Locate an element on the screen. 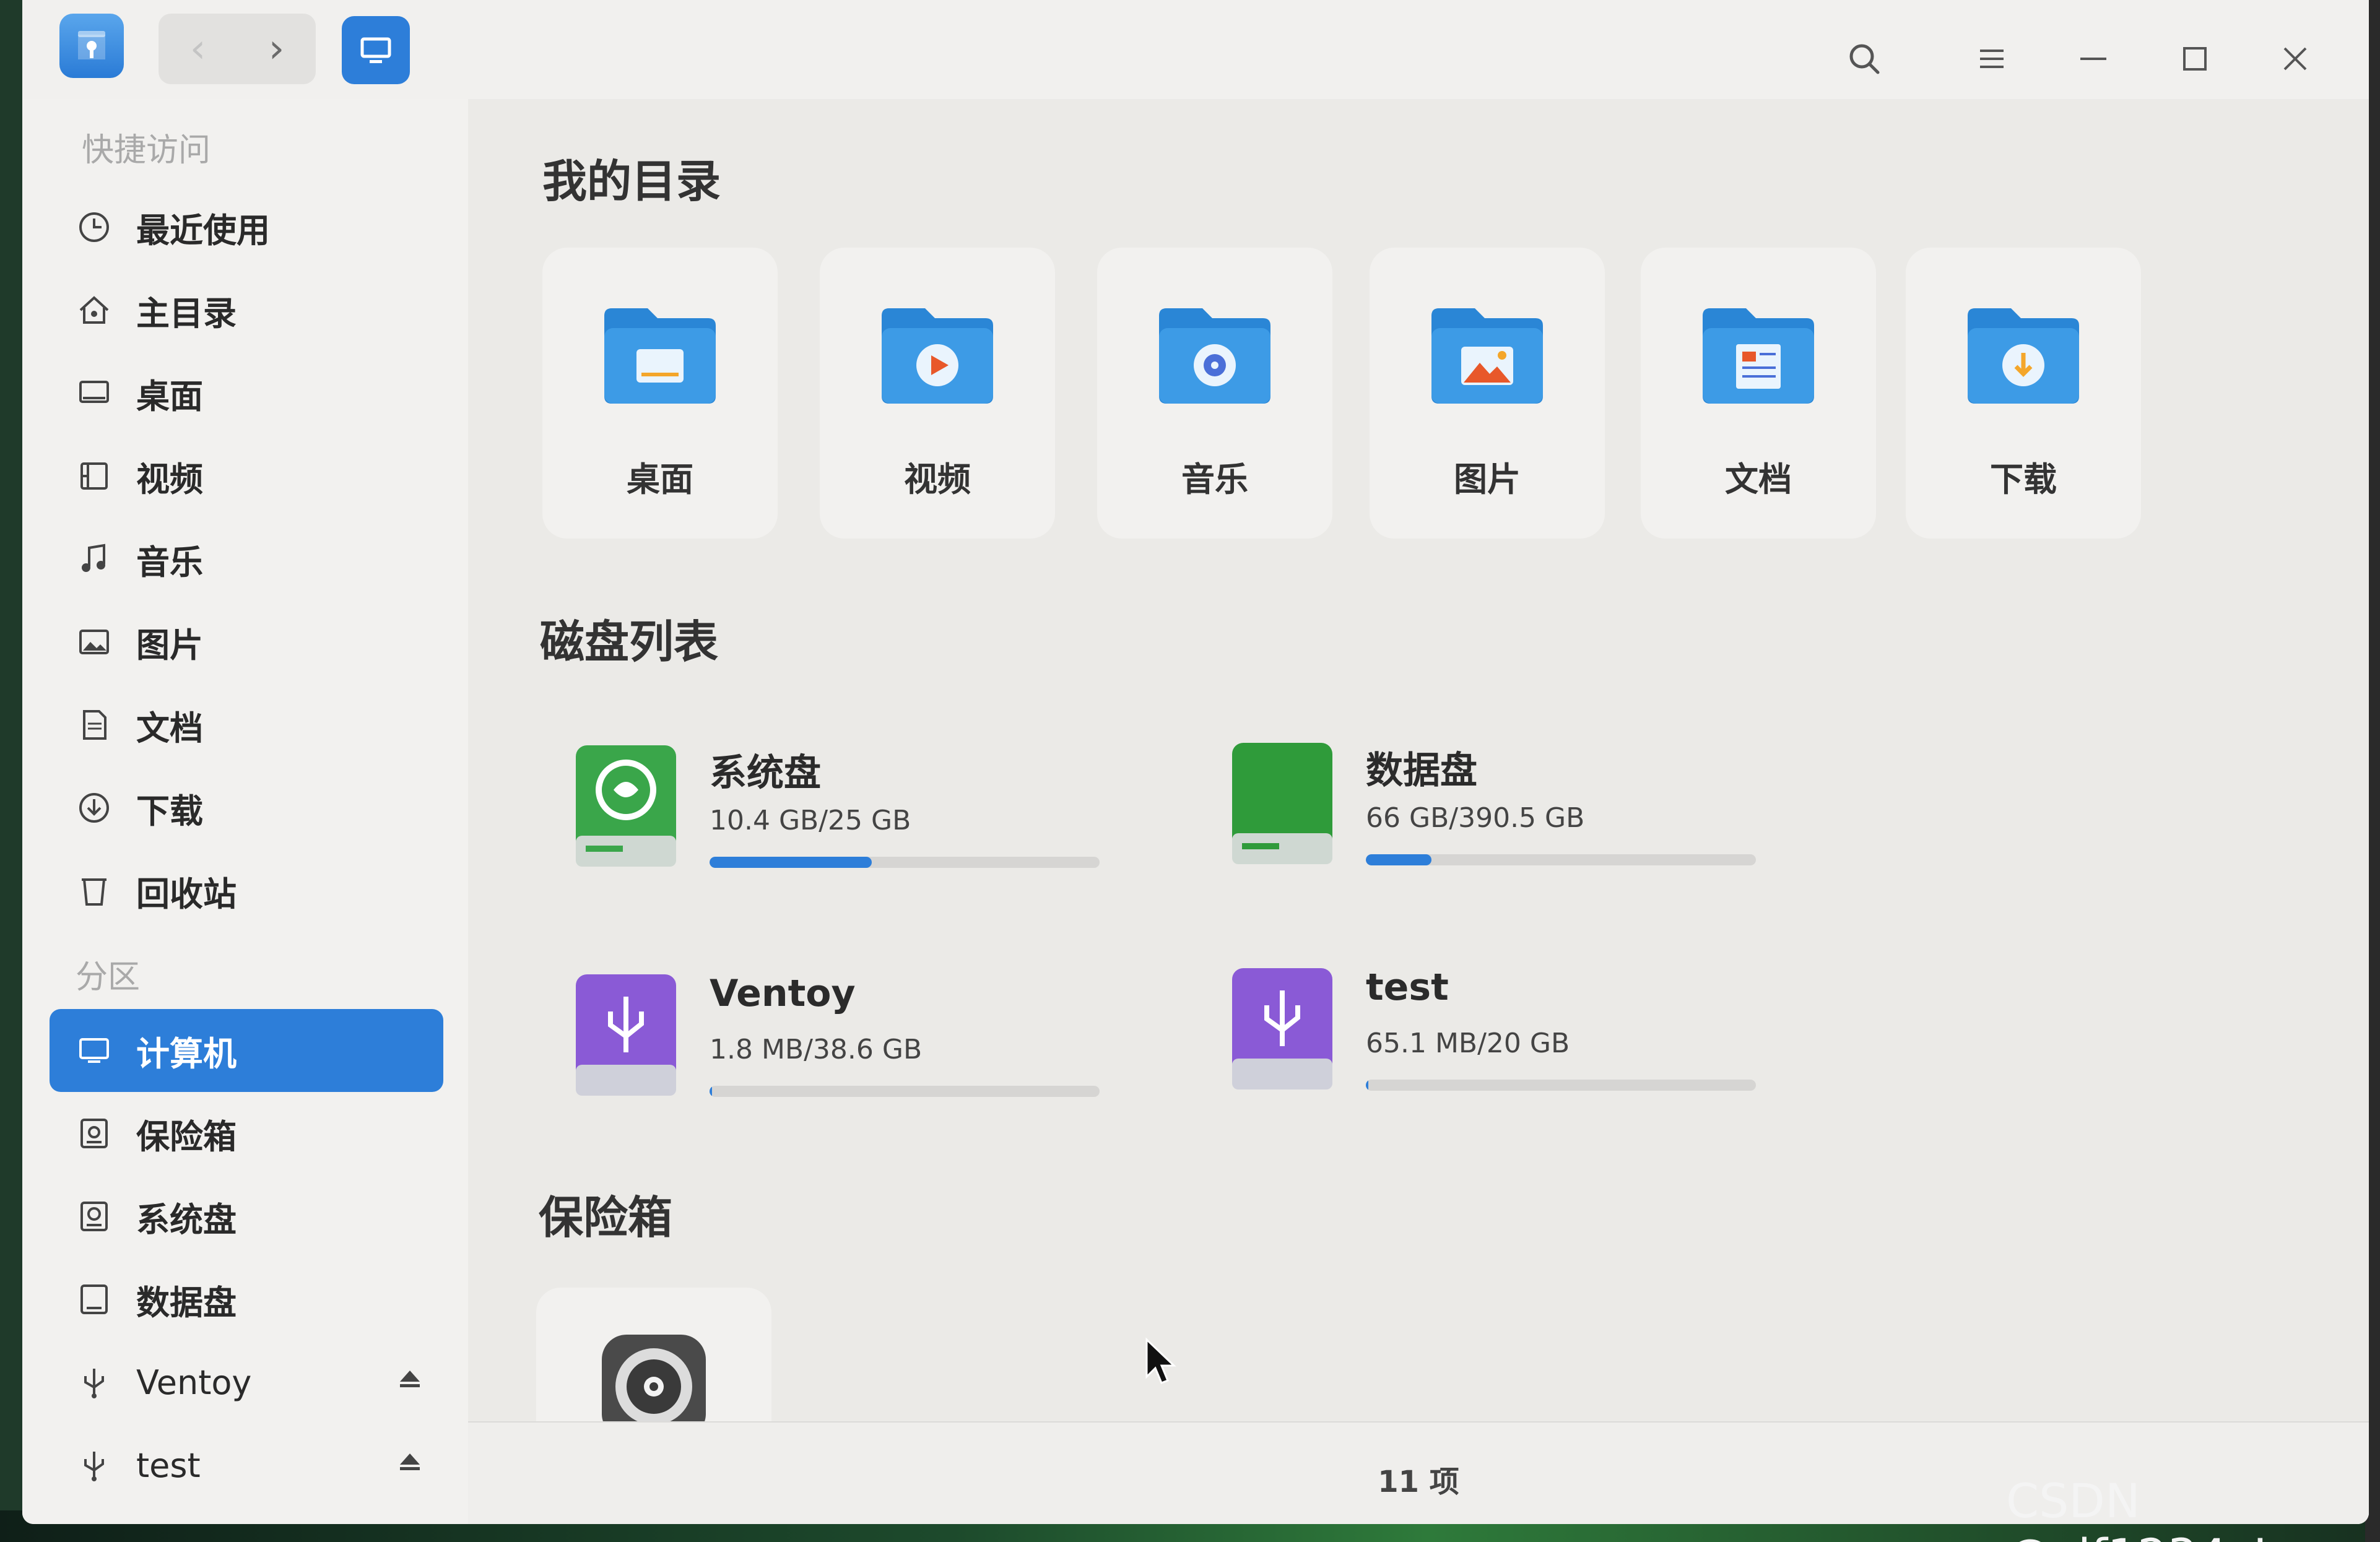 This screenshot has width=2380, height=1542. minimize-button is located at coordinates (2093, 58).